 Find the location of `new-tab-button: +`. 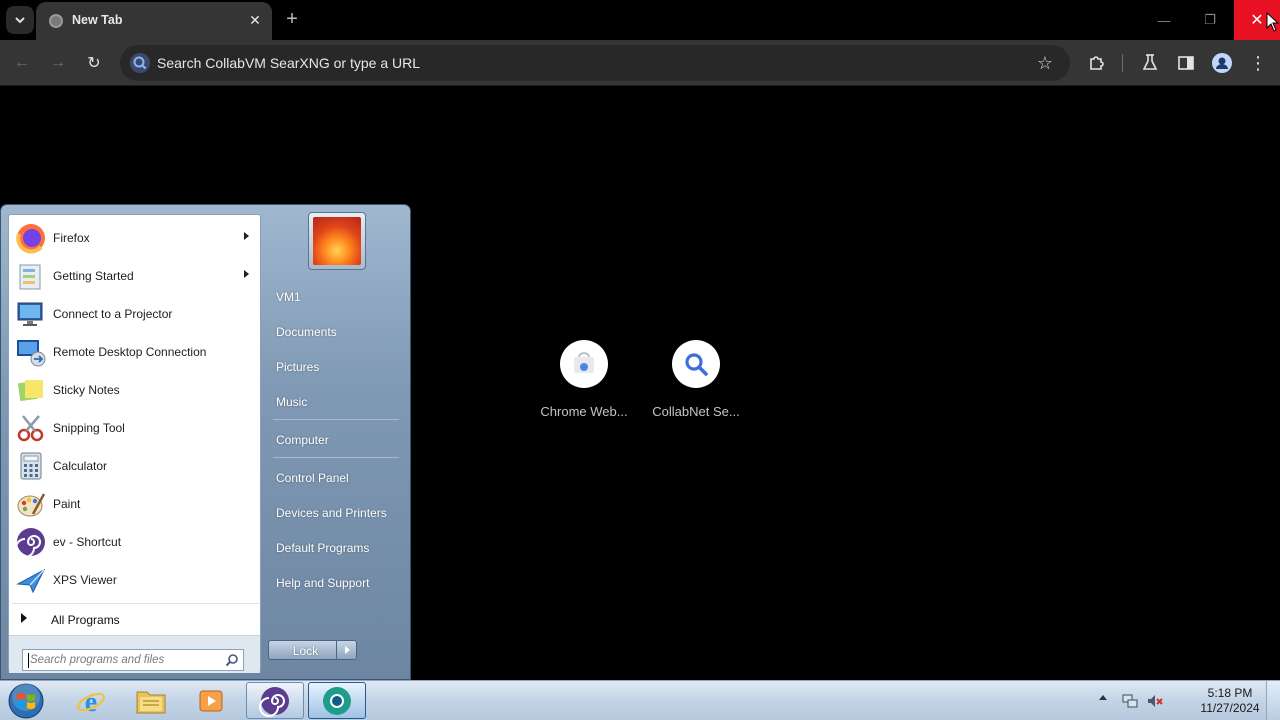

new-tab-button: + is located at coordinates (292, 19).